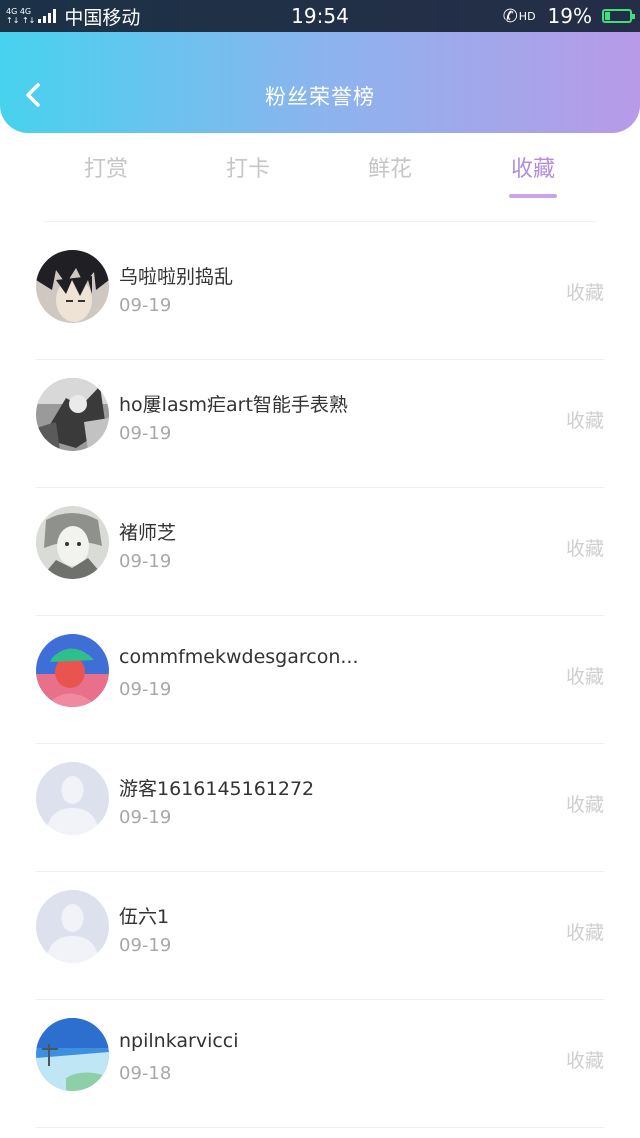  Describe the element at coordinates (145, 1073) in the screenshot. I see `fan-date: 09-18` at that location.